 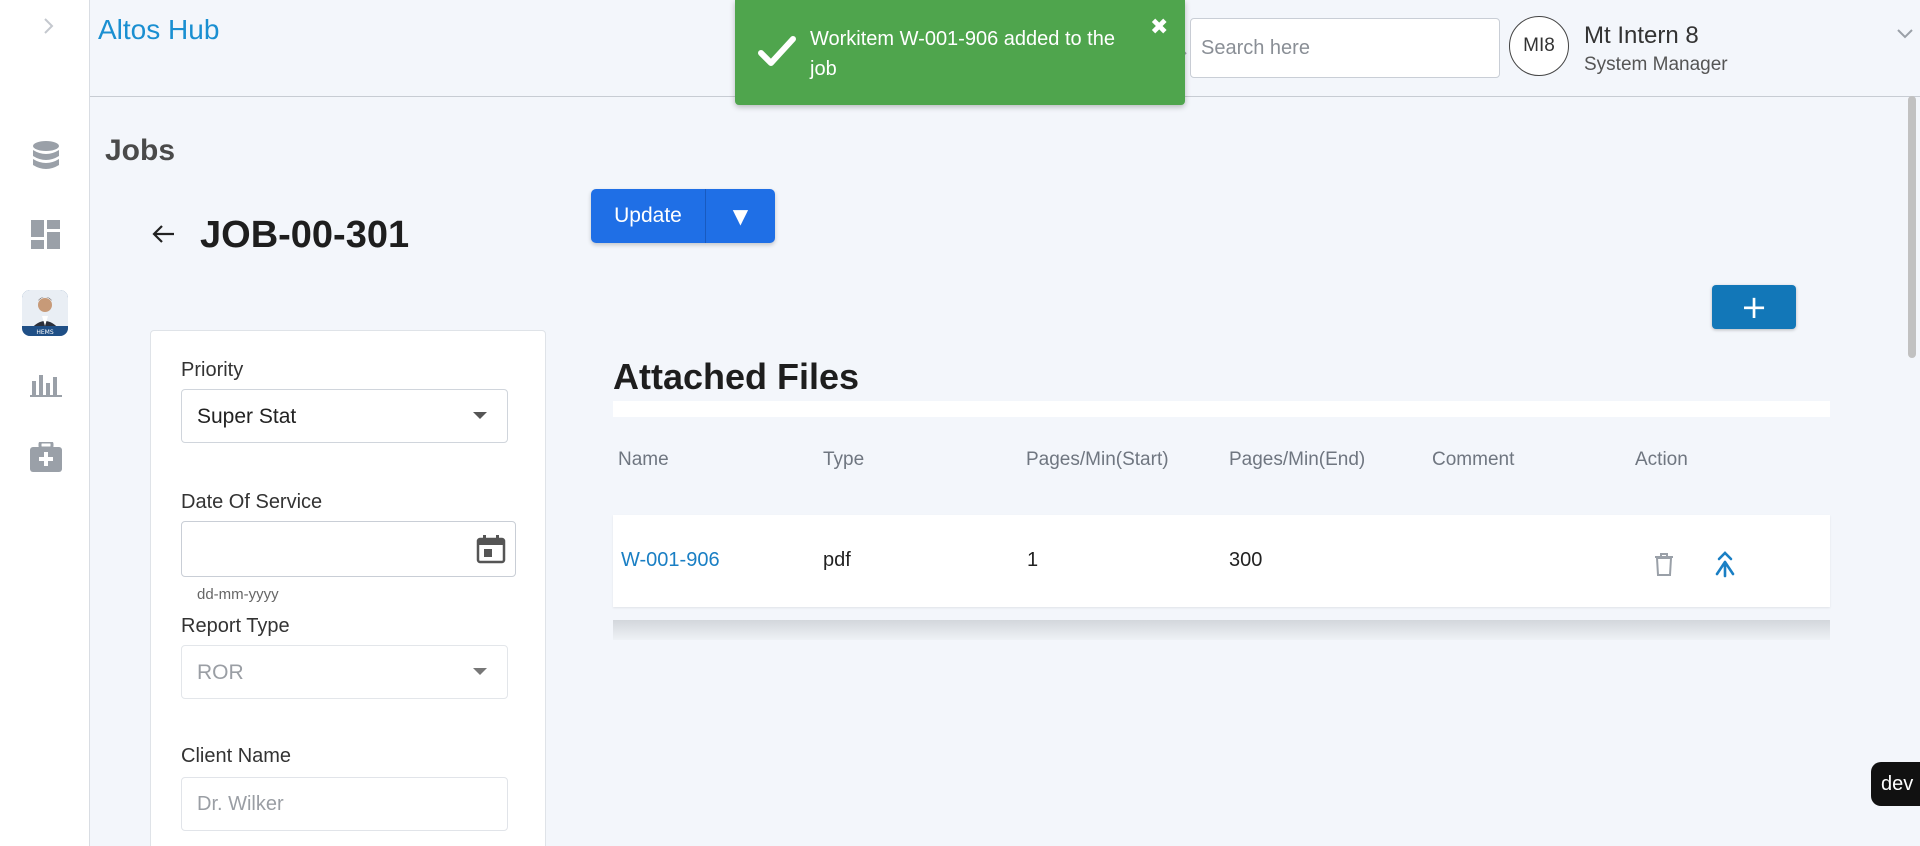 What do you see at coordinates (1725, 564) in the screenshot?
I see `merge-icon` at bounding box center [1725, 564].